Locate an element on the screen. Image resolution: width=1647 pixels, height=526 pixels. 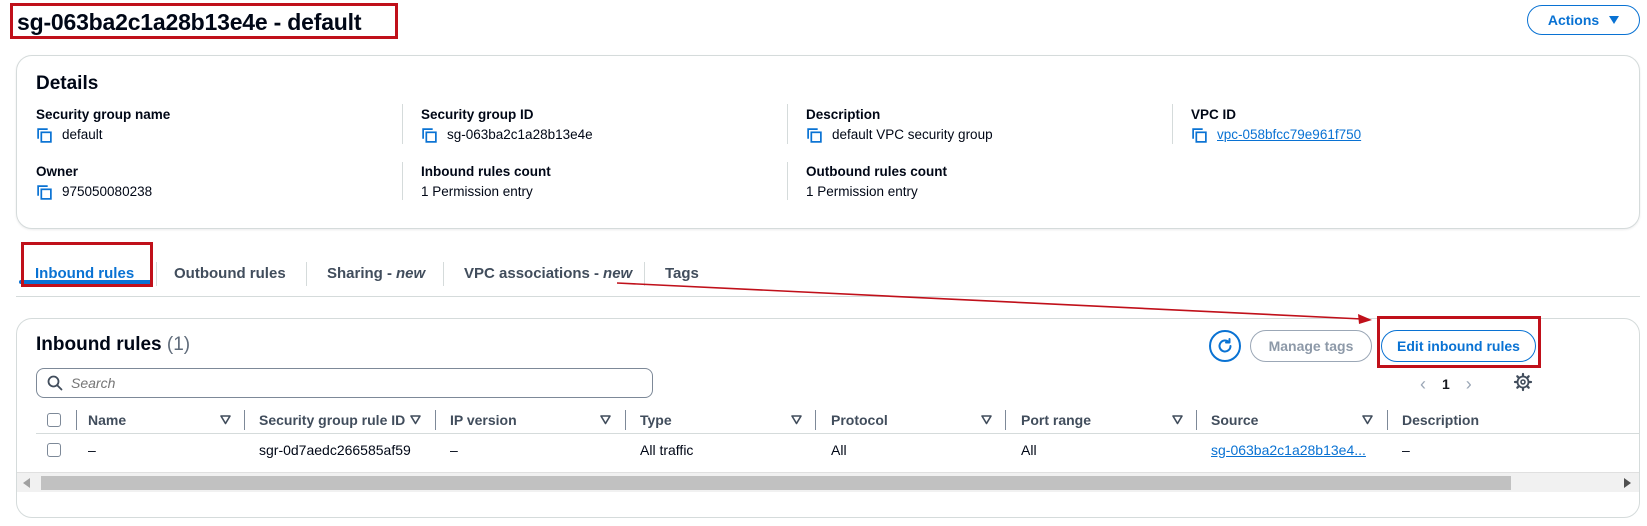
page-title: sg-063ba2c1a28b13e4e - default is located at coordinates (204, 21).